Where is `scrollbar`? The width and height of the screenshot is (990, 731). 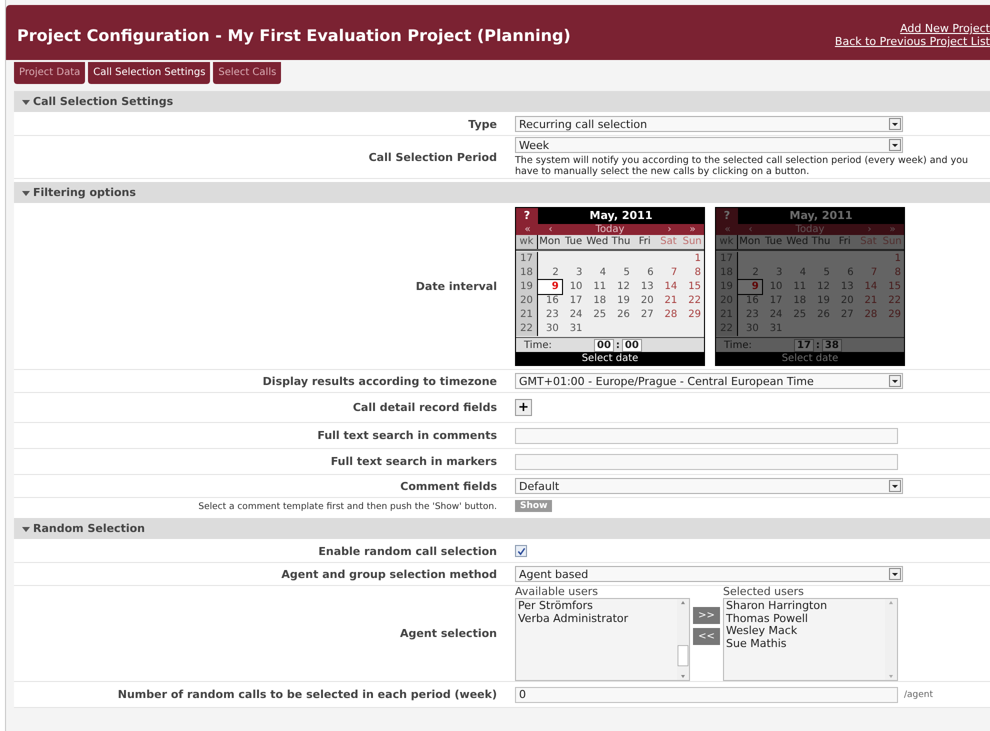 scrollbar is located at coordinates (683, 639).